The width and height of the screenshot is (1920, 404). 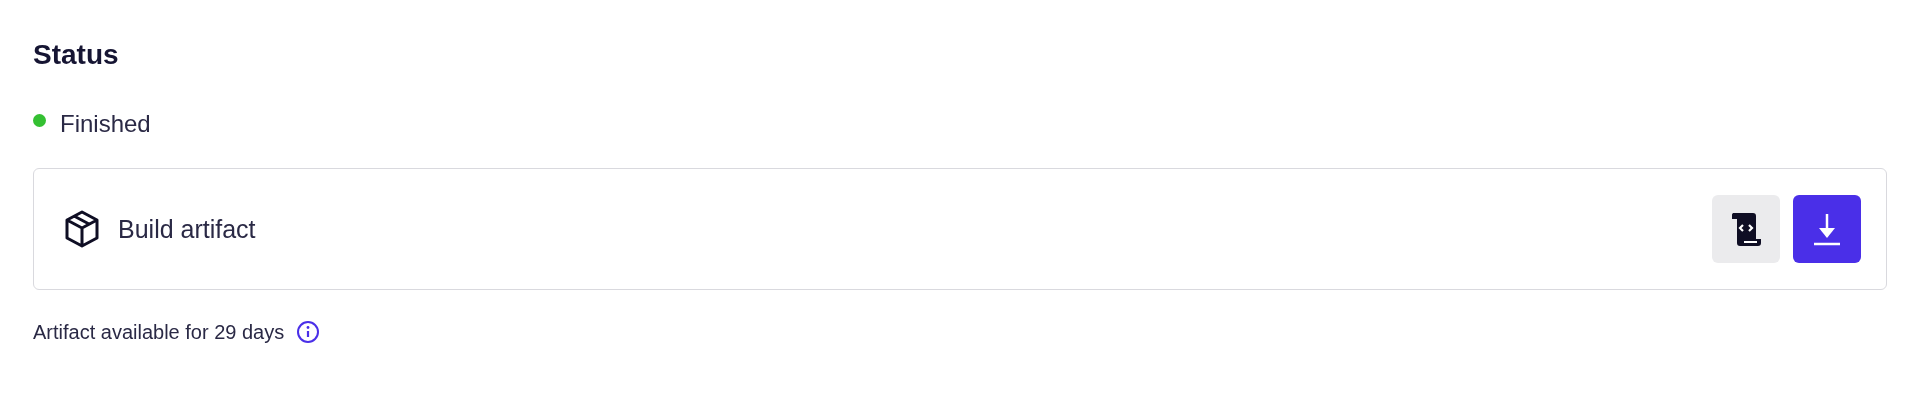 What do you see at coordinates (308, 332) in the screenshot?
I see `info-icon` at bounding box center [308, 332].